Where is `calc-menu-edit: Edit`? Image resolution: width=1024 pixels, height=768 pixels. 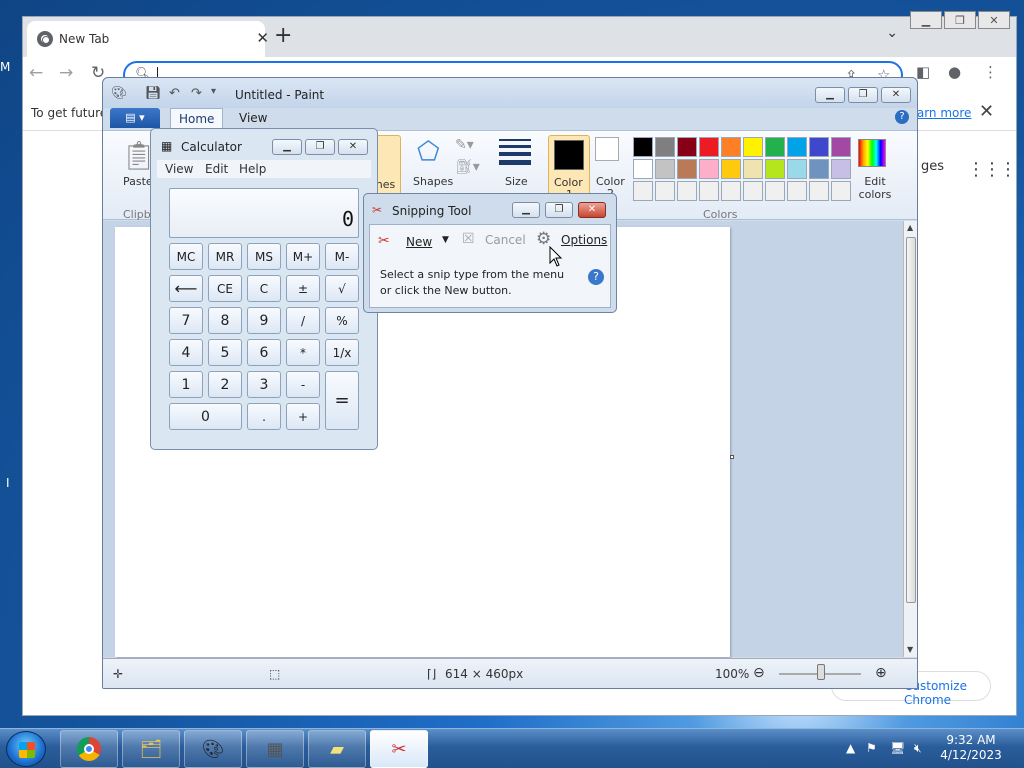 calc-menu-edit: Edit is located at coordinates (216, 169).